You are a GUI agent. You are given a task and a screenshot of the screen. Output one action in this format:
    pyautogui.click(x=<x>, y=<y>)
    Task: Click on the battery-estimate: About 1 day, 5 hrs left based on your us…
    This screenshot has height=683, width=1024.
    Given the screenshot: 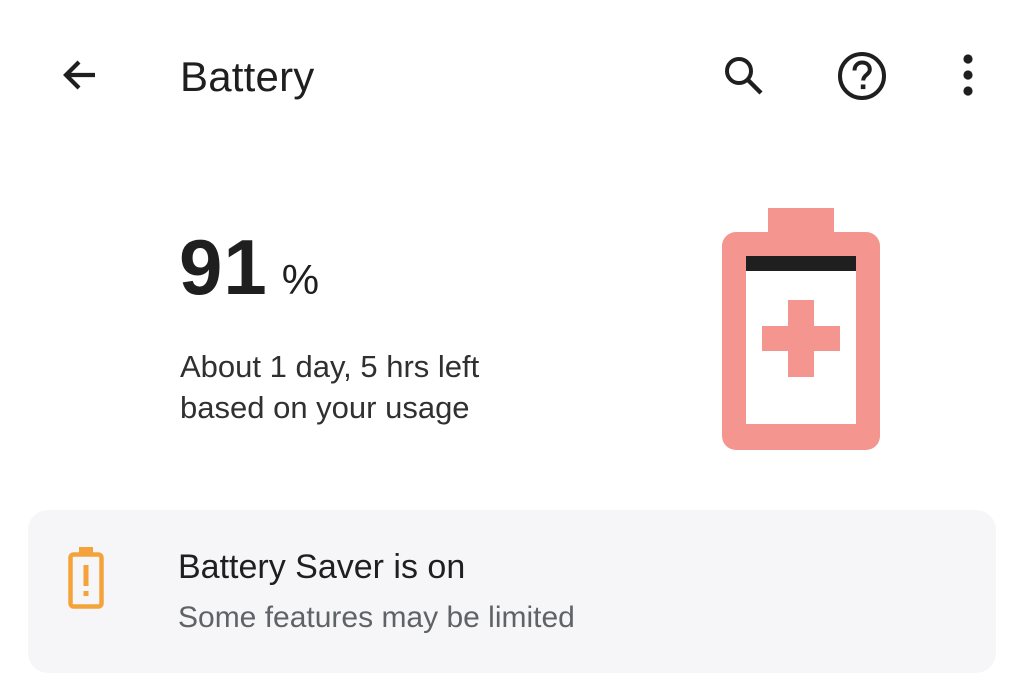 What is the action you would take?
    pyautogui.click(x=329, y=387)
    